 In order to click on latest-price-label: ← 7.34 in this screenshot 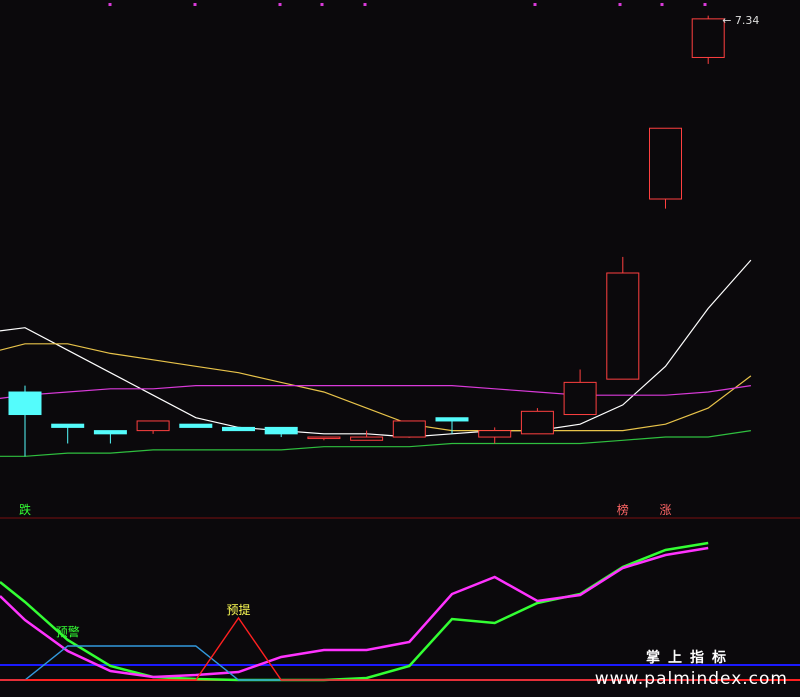, I will do `click(740, 20)`.